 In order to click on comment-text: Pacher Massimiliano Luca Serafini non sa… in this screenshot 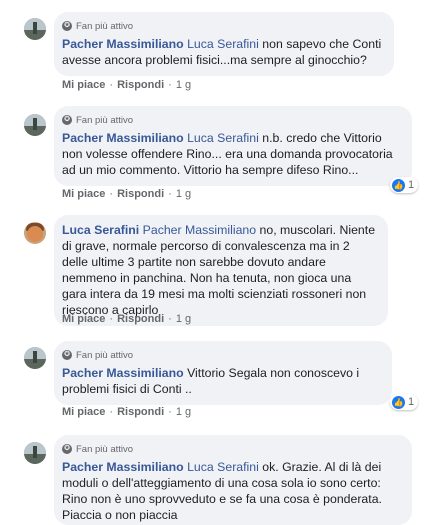, I will do `click(222, 52)`.